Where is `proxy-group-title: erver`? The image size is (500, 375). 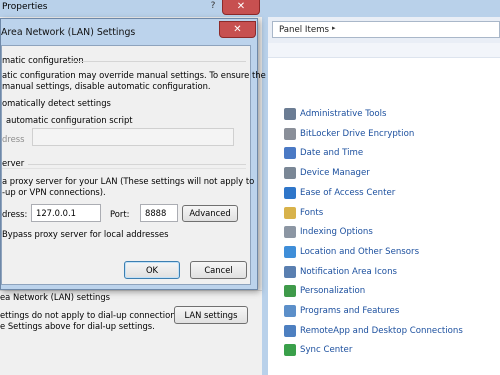
proxy-group-title: erver is located at coordinates (13, 163).